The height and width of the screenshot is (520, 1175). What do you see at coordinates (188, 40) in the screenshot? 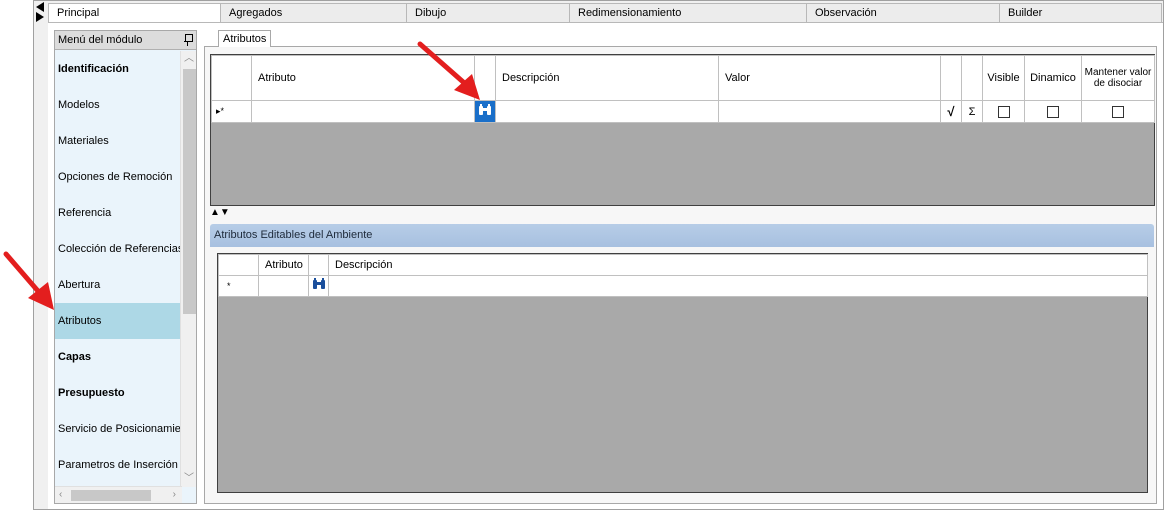
I see `pin-icon` at bounding box center [188, 40].